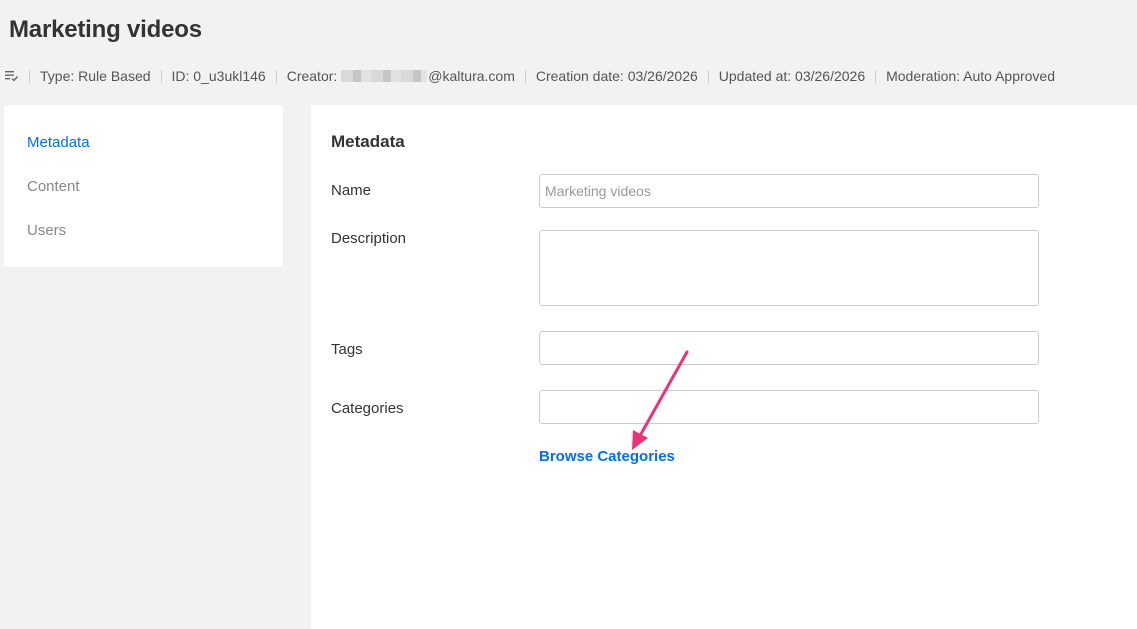 The height and width of the screenshot is (629, 1137). I want to click on section-title: Metadata, so click(368, 141).